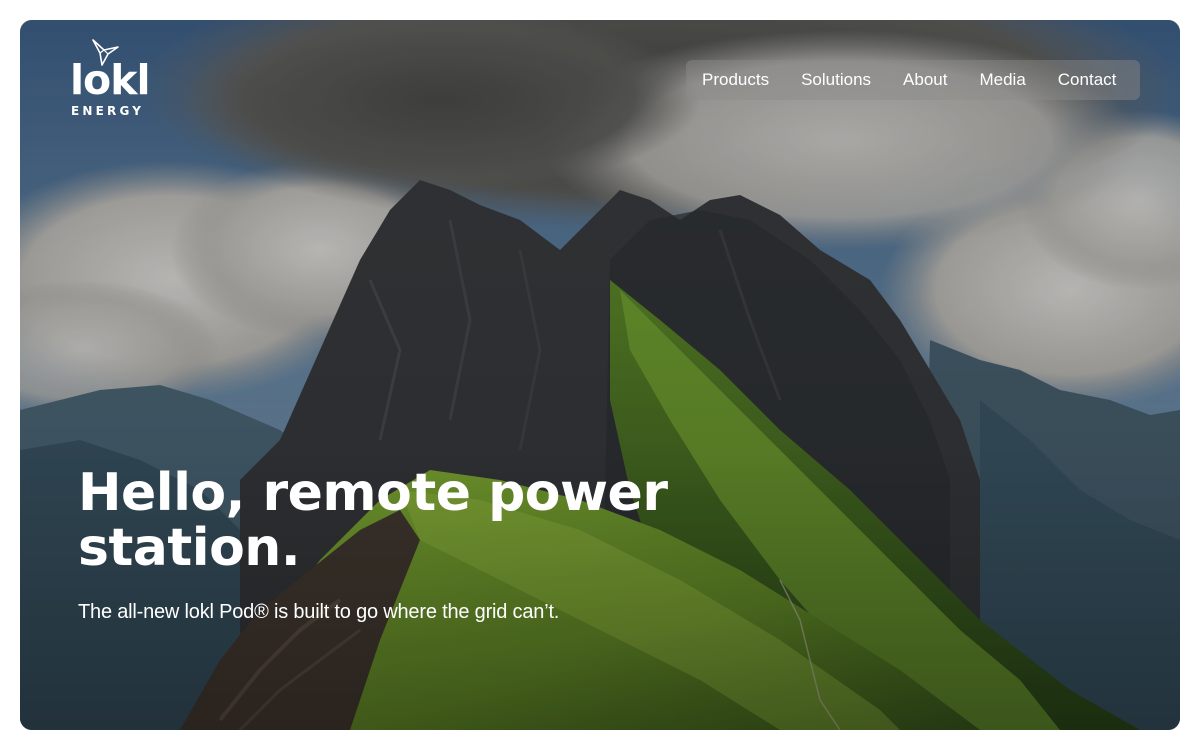 The height and width of the screenshot is (750, 1200). I want to click on nav-item-products: Products, so click(735, 80).